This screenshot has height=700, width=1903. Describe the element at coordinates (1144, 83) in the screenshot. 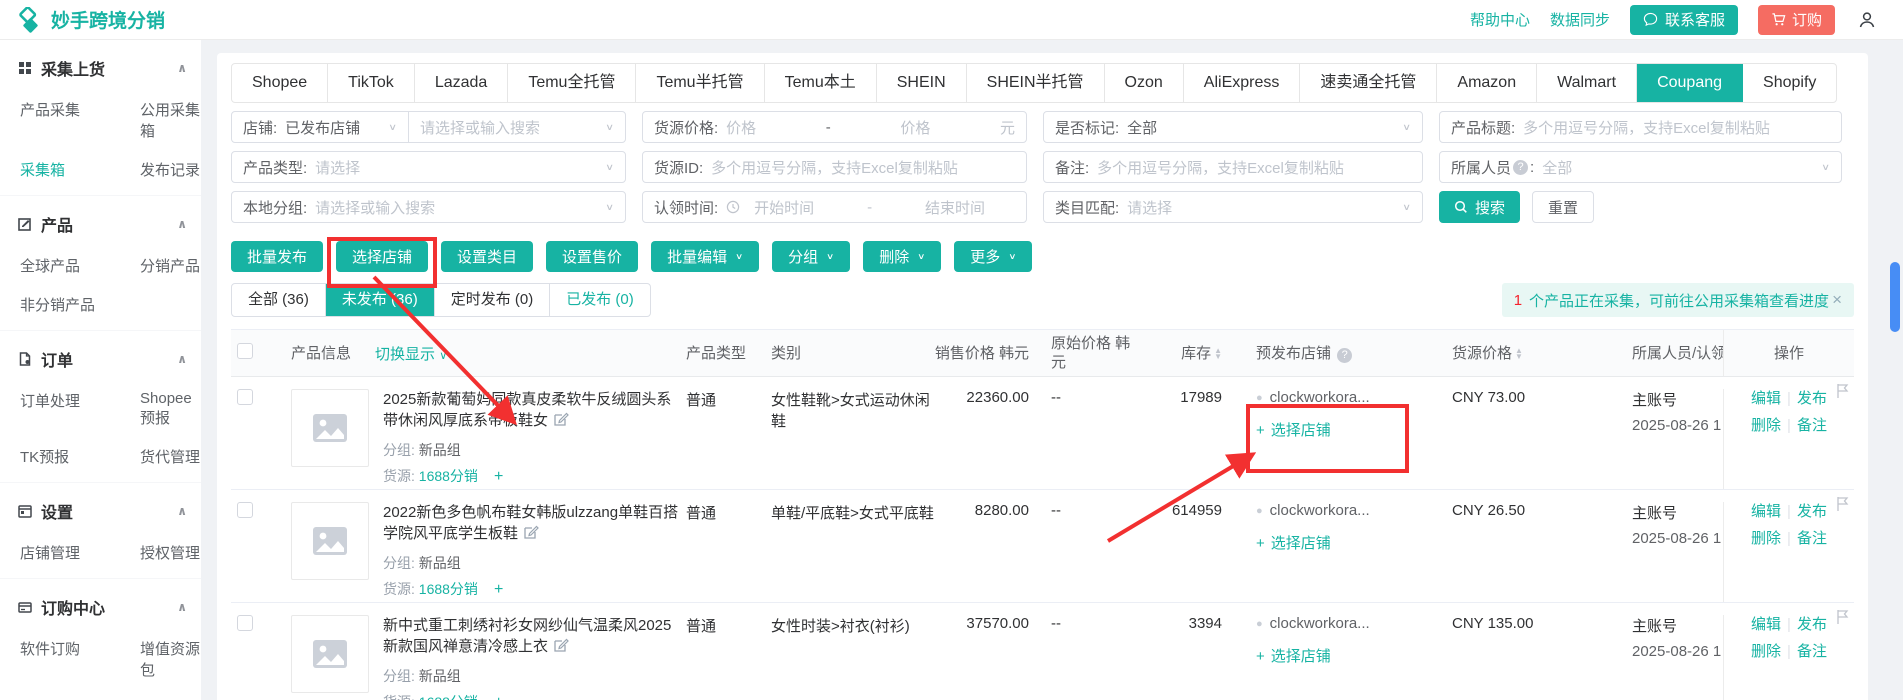

I see `tab-ozon: Ozon` at that location.